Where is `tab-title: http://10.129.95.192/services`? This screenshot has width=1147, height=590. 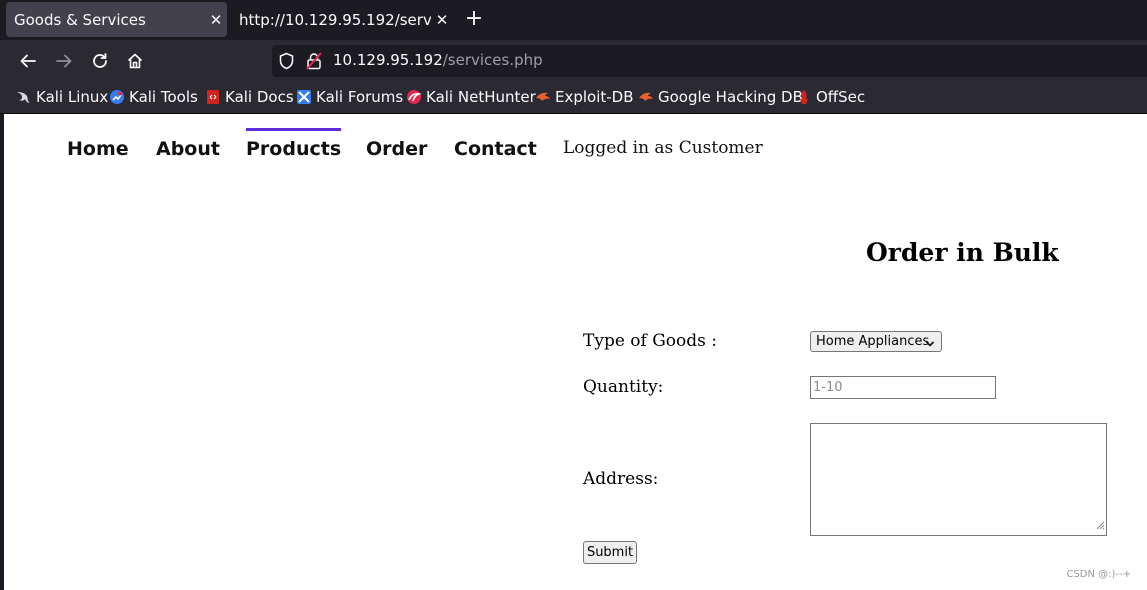 tab-title: http://10.129.95.192/services is located at coordinates (335, 19).